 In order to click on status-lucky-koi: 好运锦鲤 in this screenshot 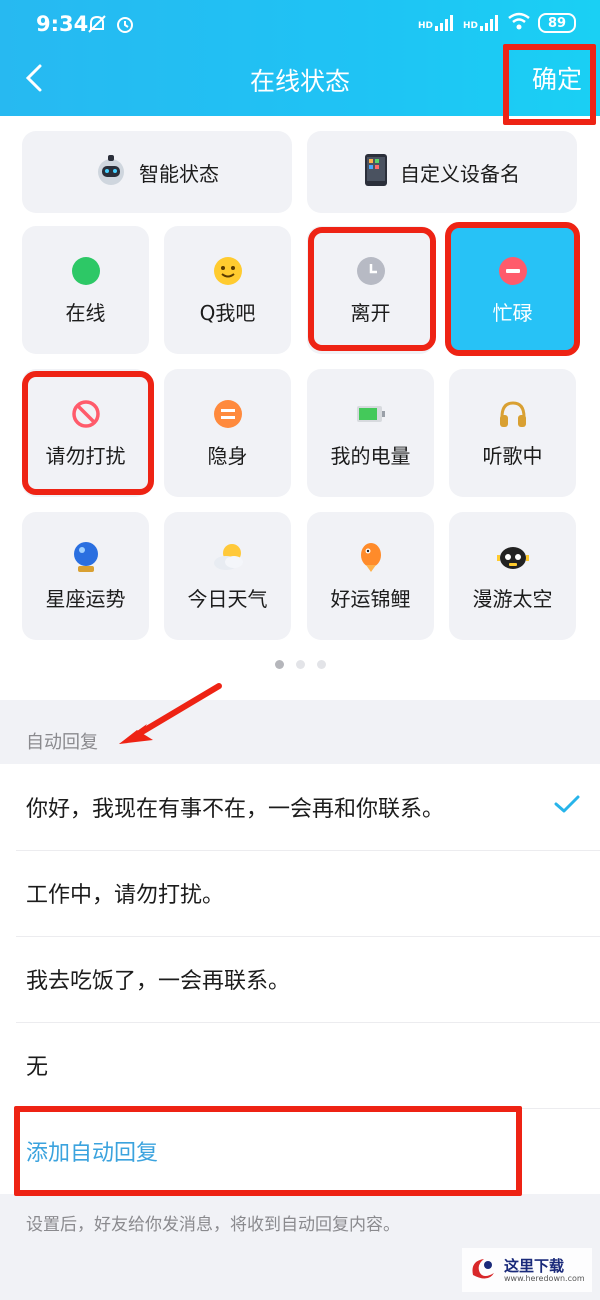, I will do `click(370, 576)`.